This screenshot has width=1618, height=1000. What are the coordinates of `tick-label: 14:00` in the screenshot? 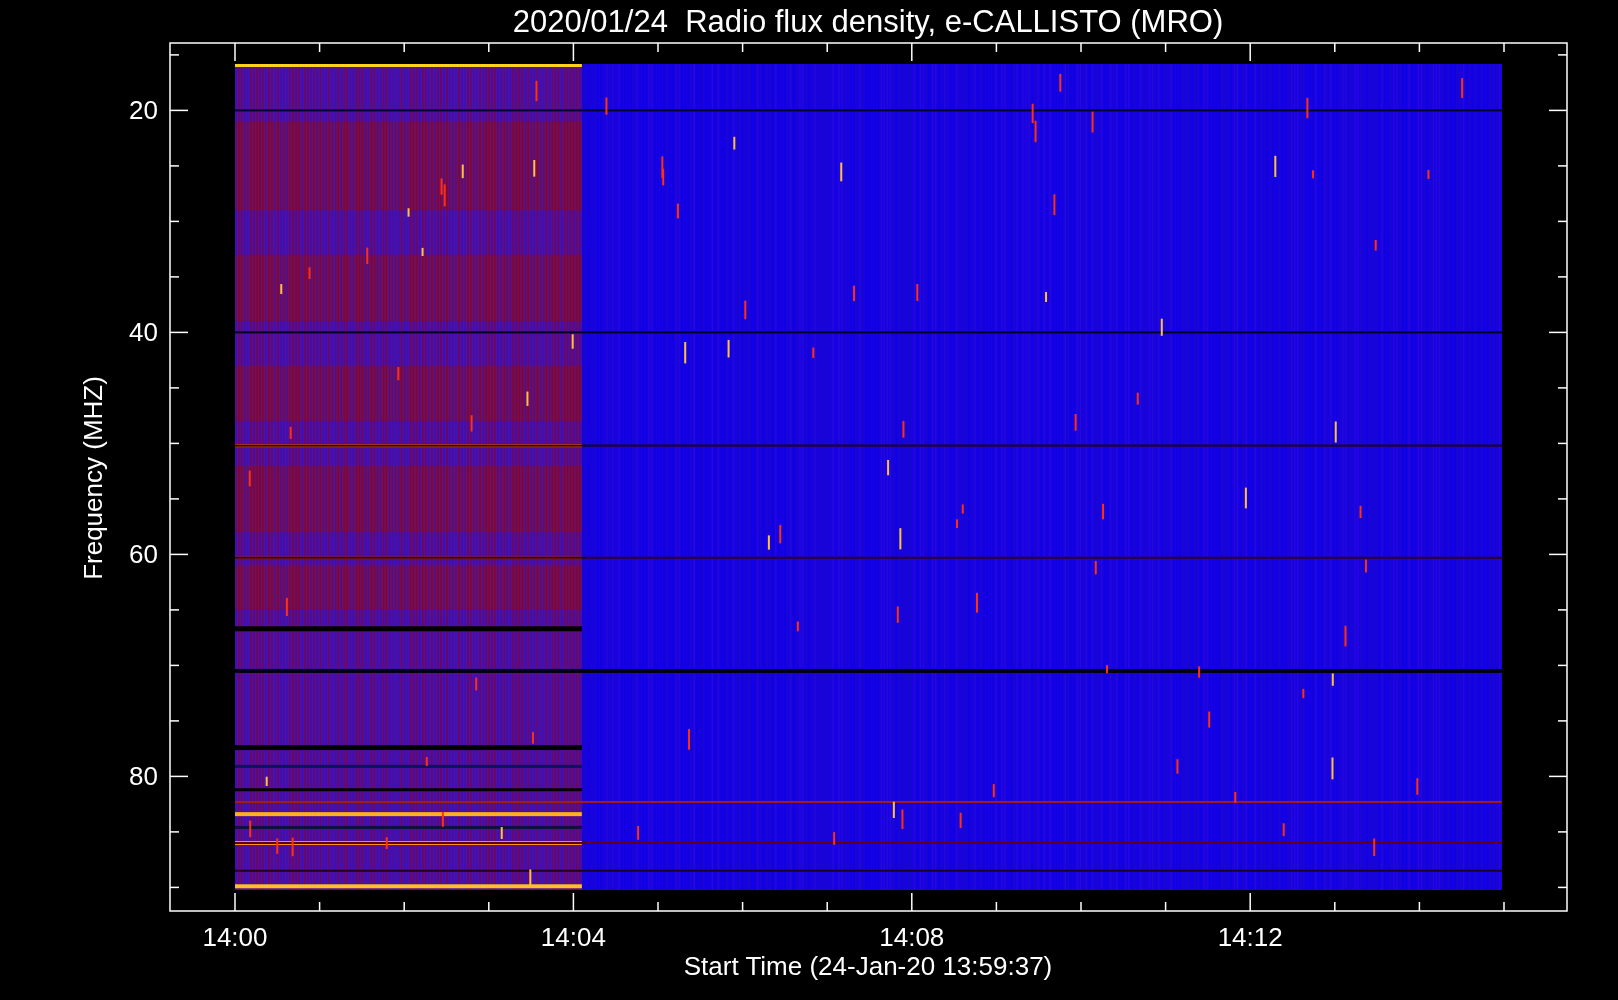 It's located at (235, 937).